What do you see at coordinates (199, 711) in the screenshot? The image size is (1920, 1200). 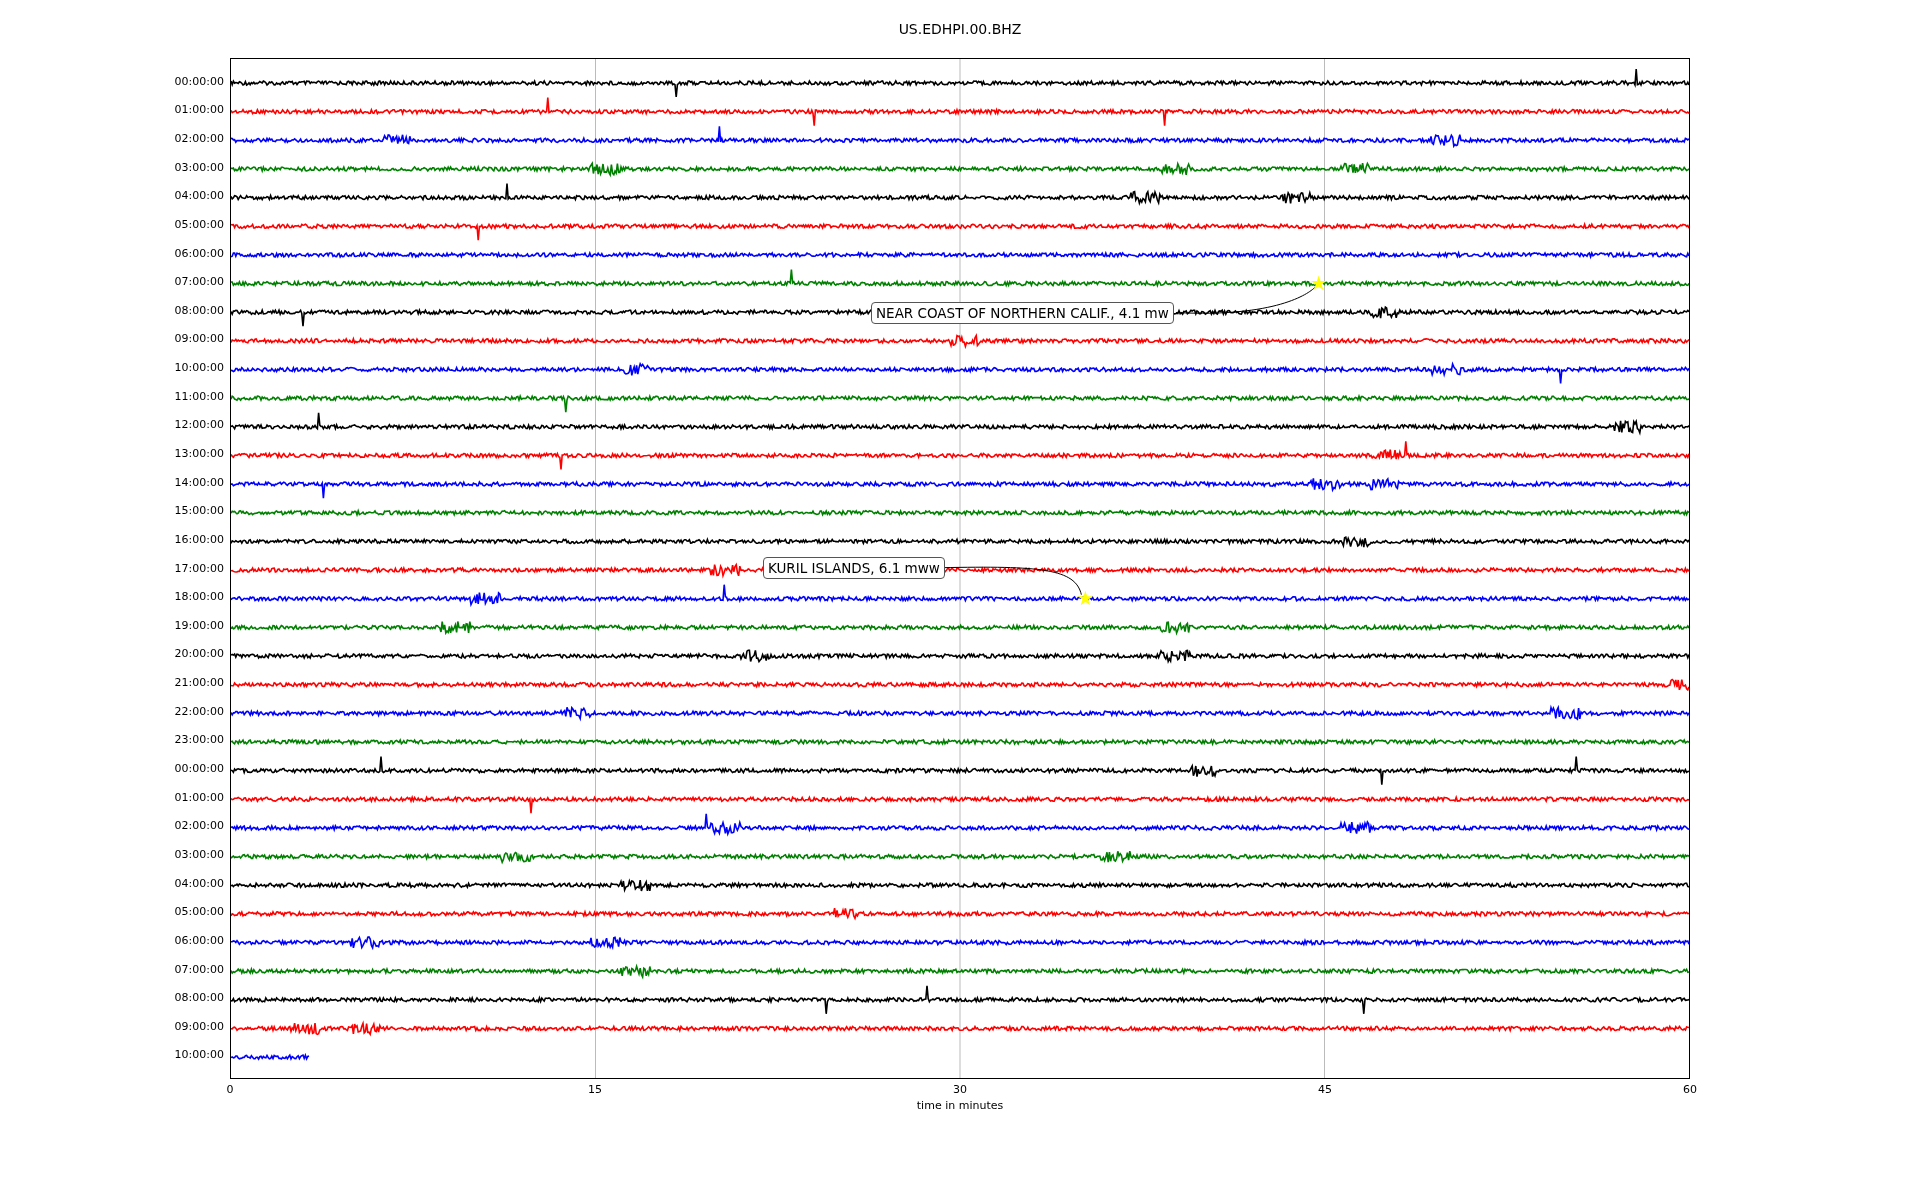 I see `time-label: 22:00:00` at bounding box center [199, 711].